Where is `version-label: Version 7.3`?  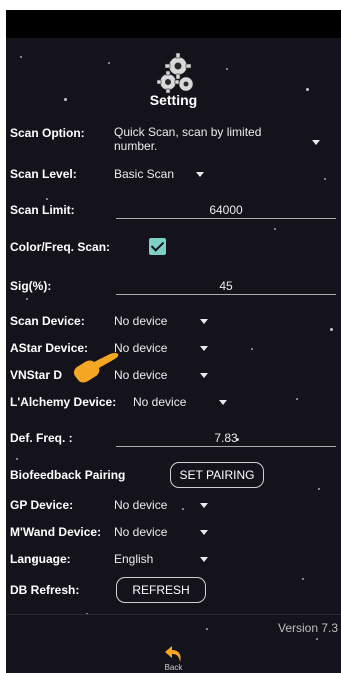
version-label: Version 7.3 is located at coordinates (308, 628).